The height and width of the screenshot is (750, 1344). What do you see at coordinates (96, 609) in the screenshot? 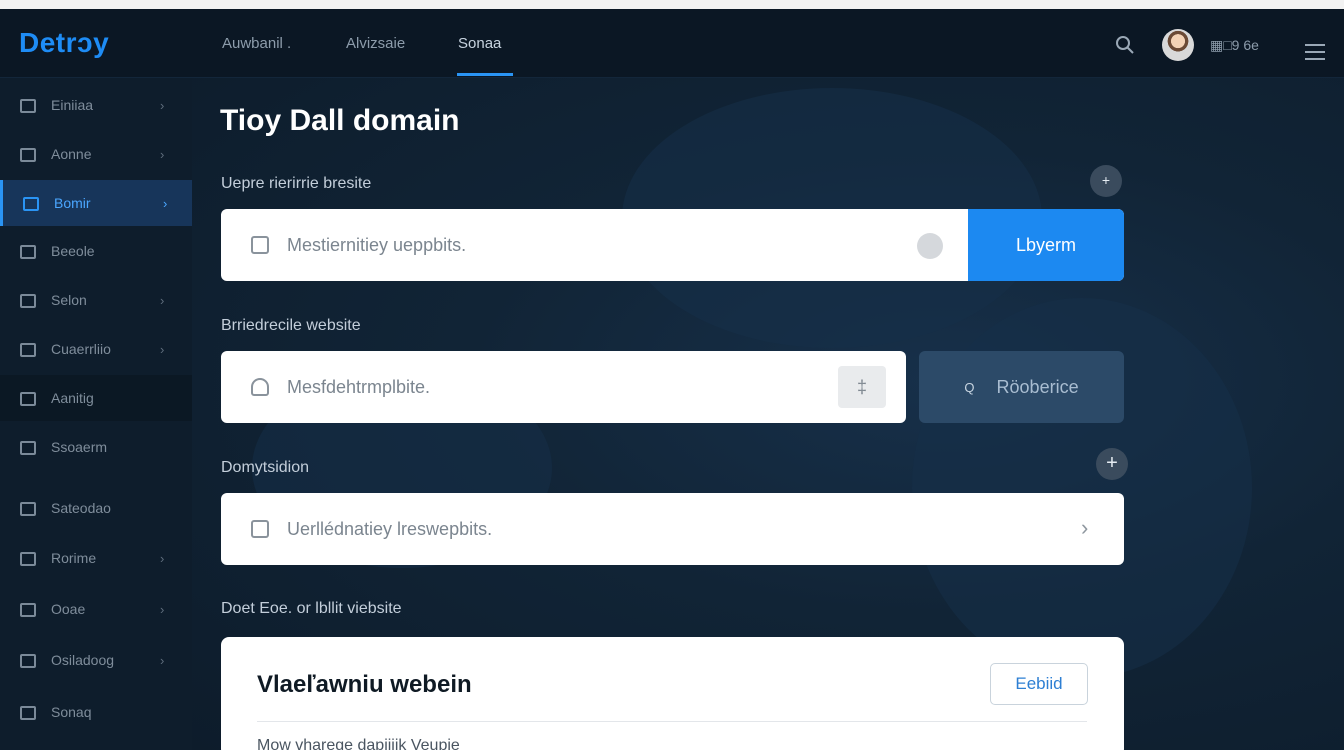
I see `sidebar-item-11: Ooae ›` at bounding box center [96, 609].